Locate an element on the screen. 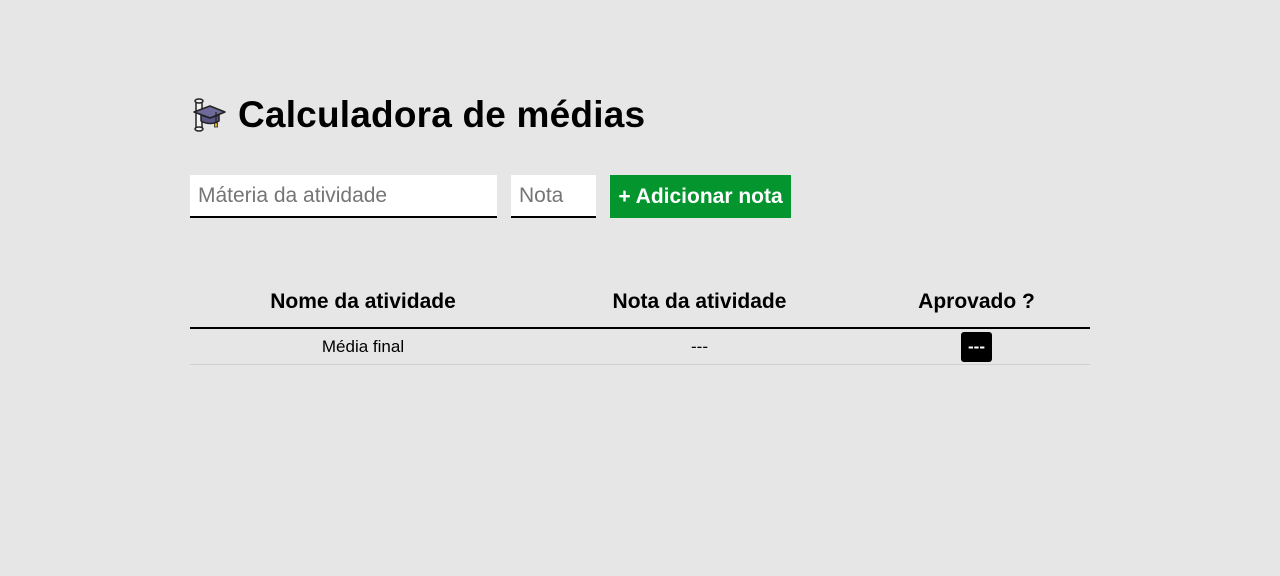 This screenshot has height=576, width=1280. activity-name-input is located at coordinates (343, 196).